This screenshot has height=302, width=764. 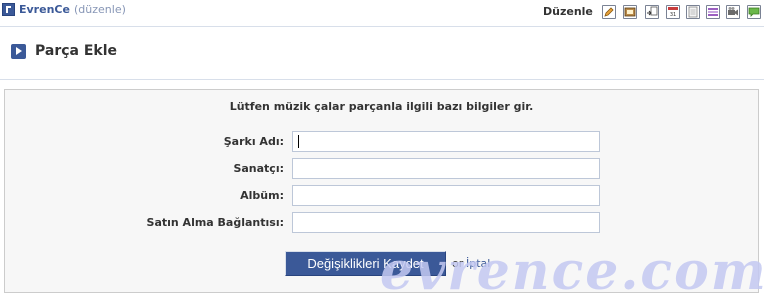 I want to click on page-title: Parça Ekle, so click(x=76, y=51).